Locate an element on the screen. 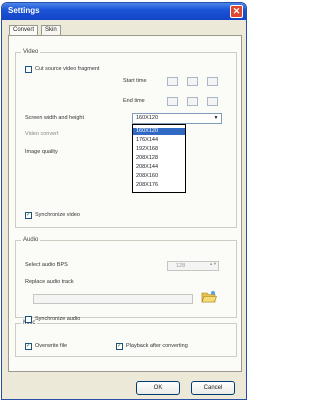  chevron-down-icon: ▼ is located at coordinates (216, 118).